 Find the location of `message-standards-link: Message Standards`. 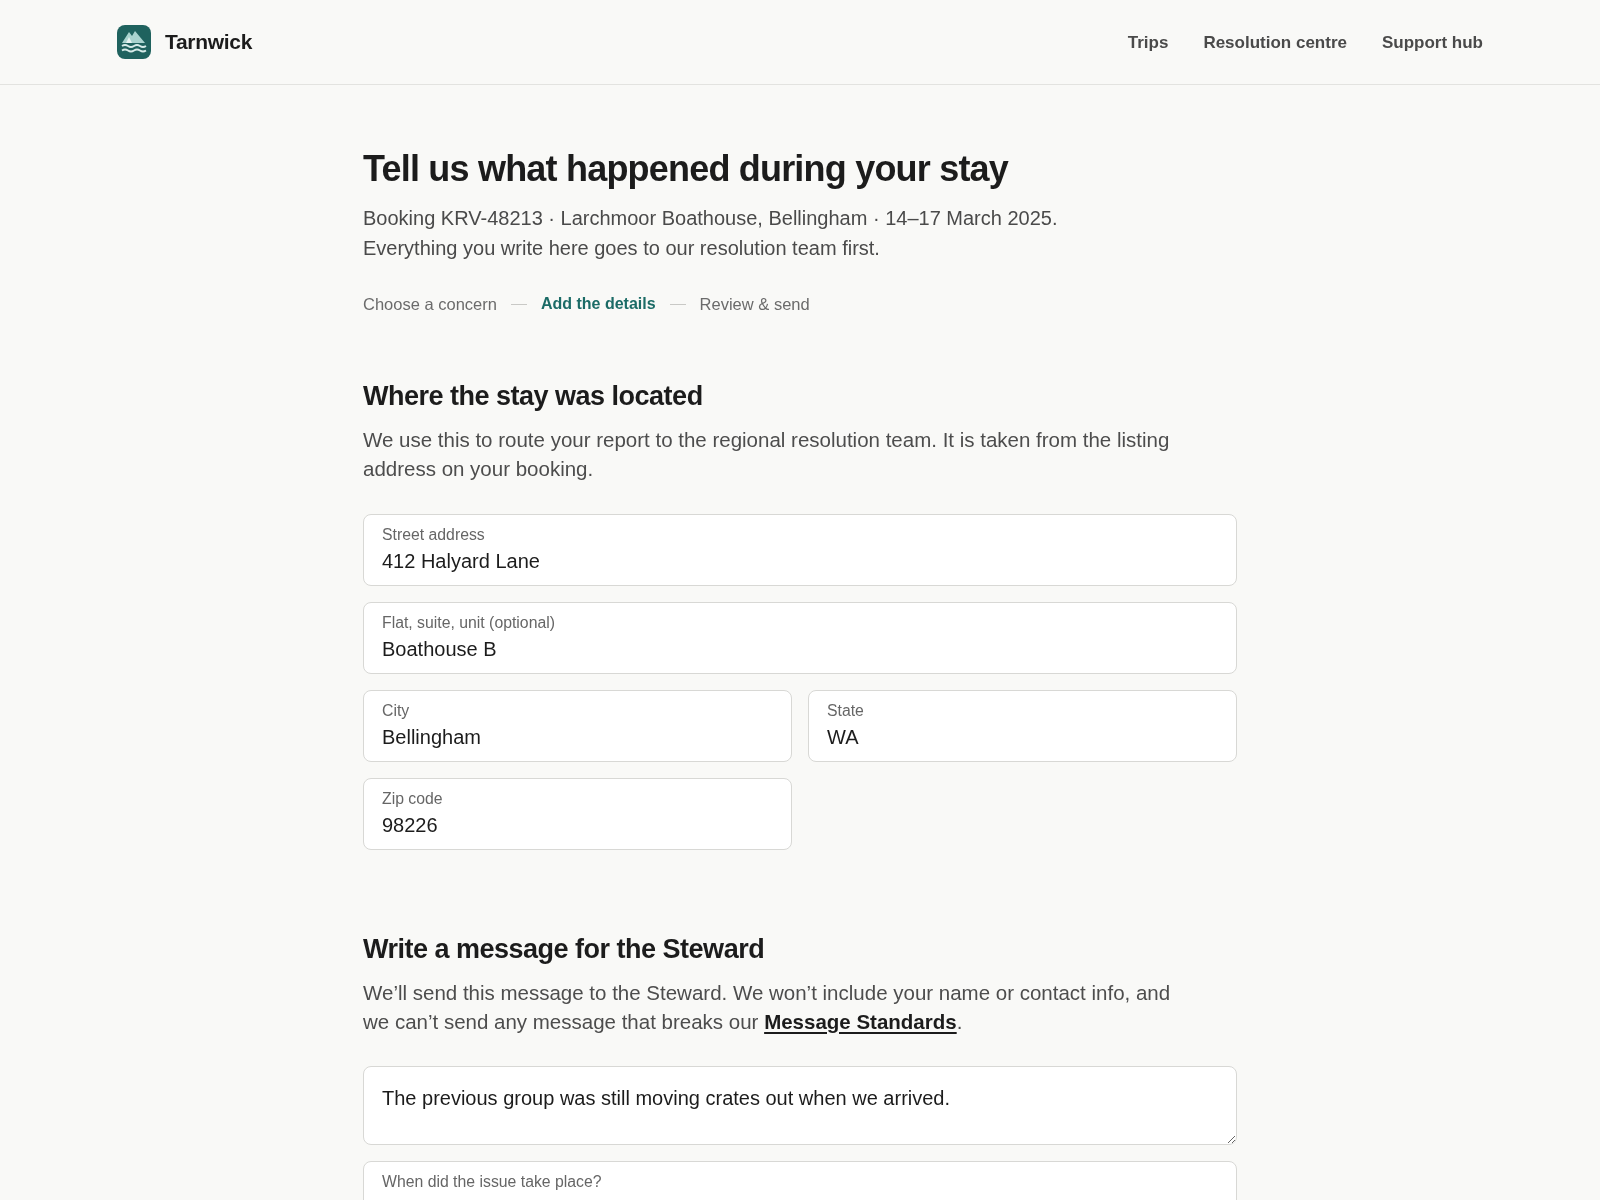

message-standards-link: Message Standards is located at coordinates (860, 1021).